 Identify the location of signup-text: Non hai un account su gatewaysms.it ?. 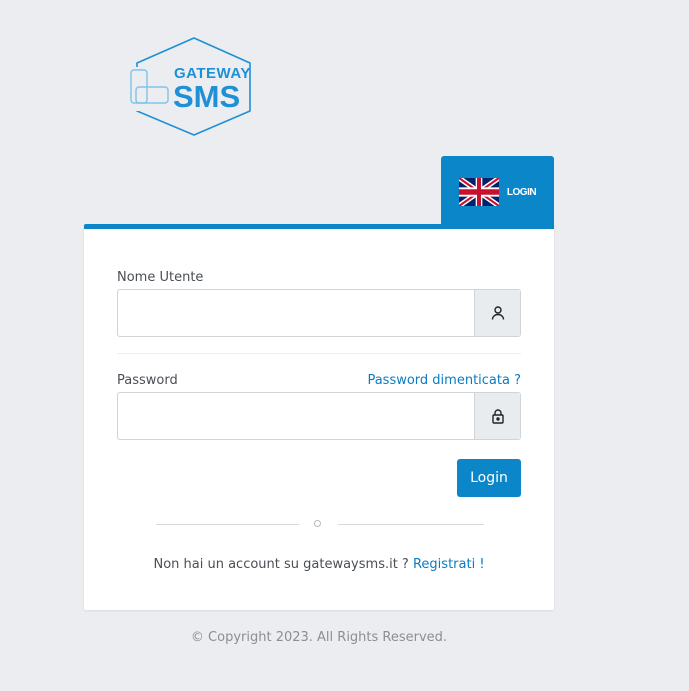
(281, 564).